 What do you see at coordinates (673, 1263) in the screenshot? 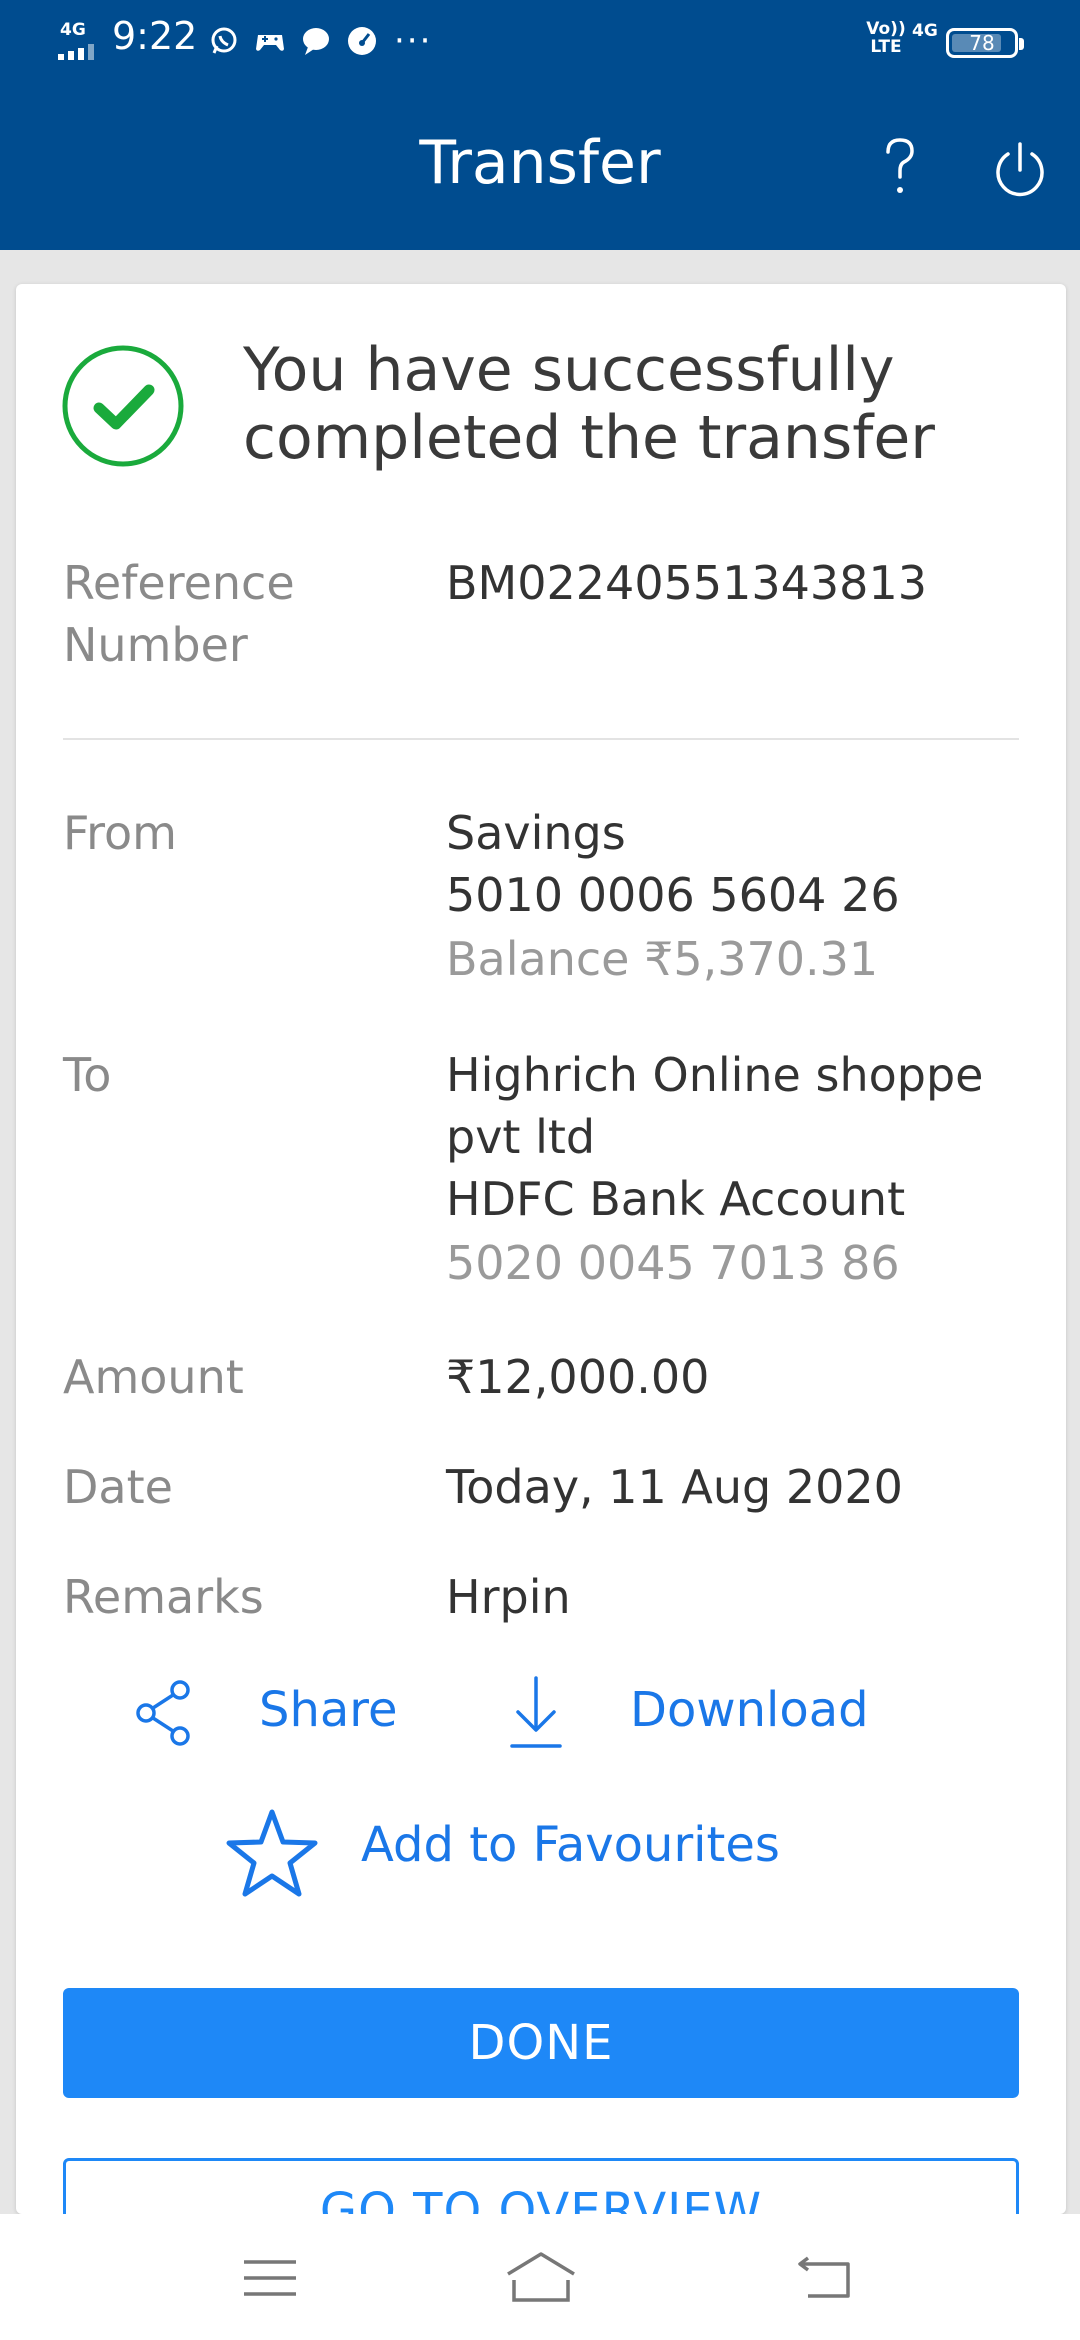
I see `to-account-number: 5020 0045 7013 86` at bounding box center [673, 1263].